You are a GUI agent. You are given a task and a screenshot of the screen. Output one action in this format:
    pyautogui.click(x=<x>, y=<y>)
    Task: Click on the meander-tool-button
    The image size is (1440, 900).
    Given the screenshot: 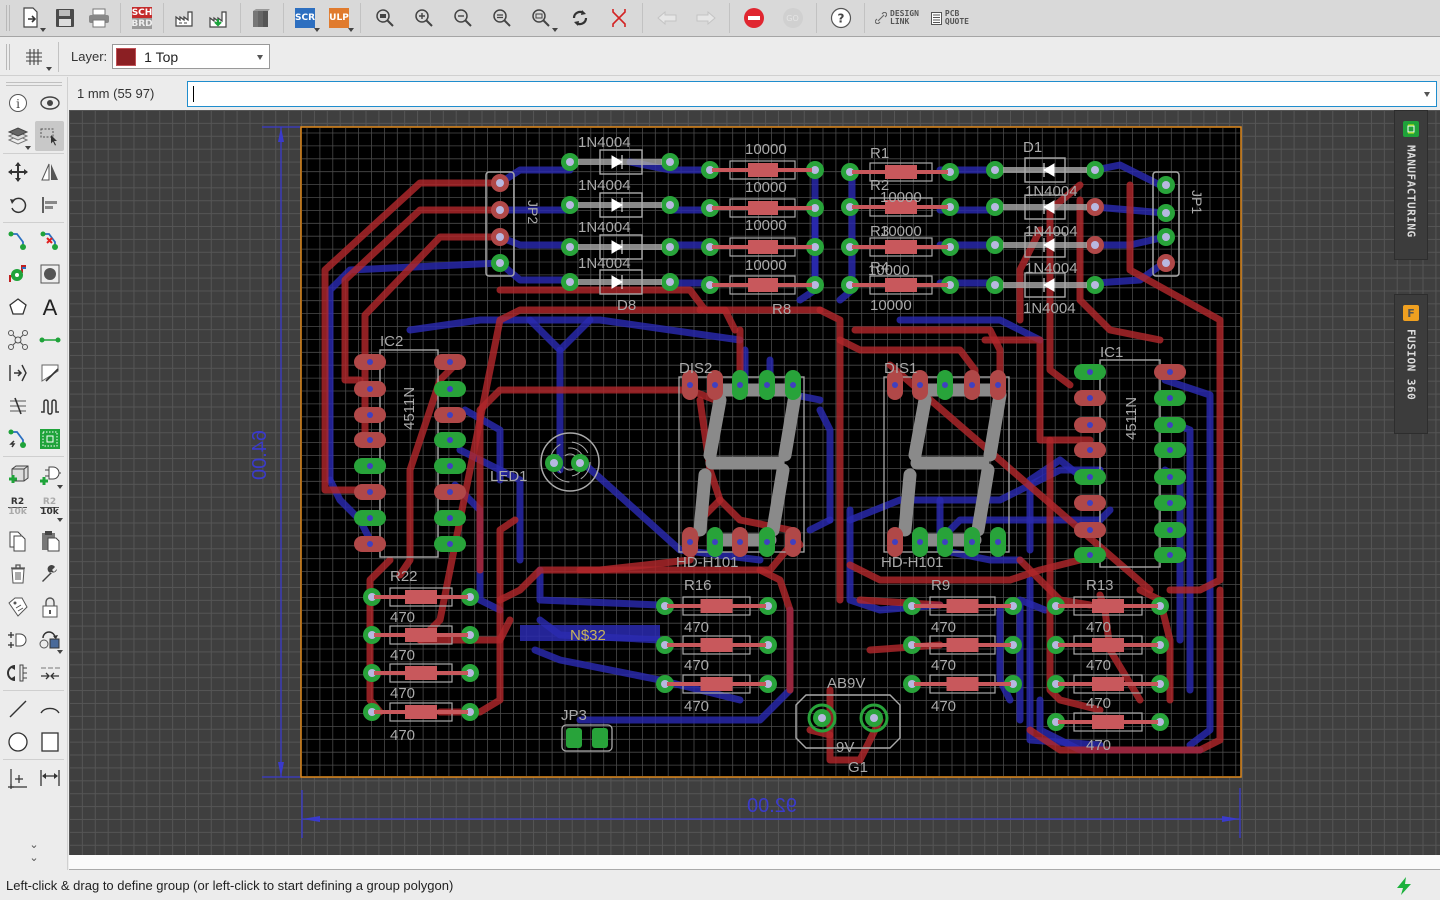 What is the action you would take?
    pyautogui.click(x=49, y=406)
    